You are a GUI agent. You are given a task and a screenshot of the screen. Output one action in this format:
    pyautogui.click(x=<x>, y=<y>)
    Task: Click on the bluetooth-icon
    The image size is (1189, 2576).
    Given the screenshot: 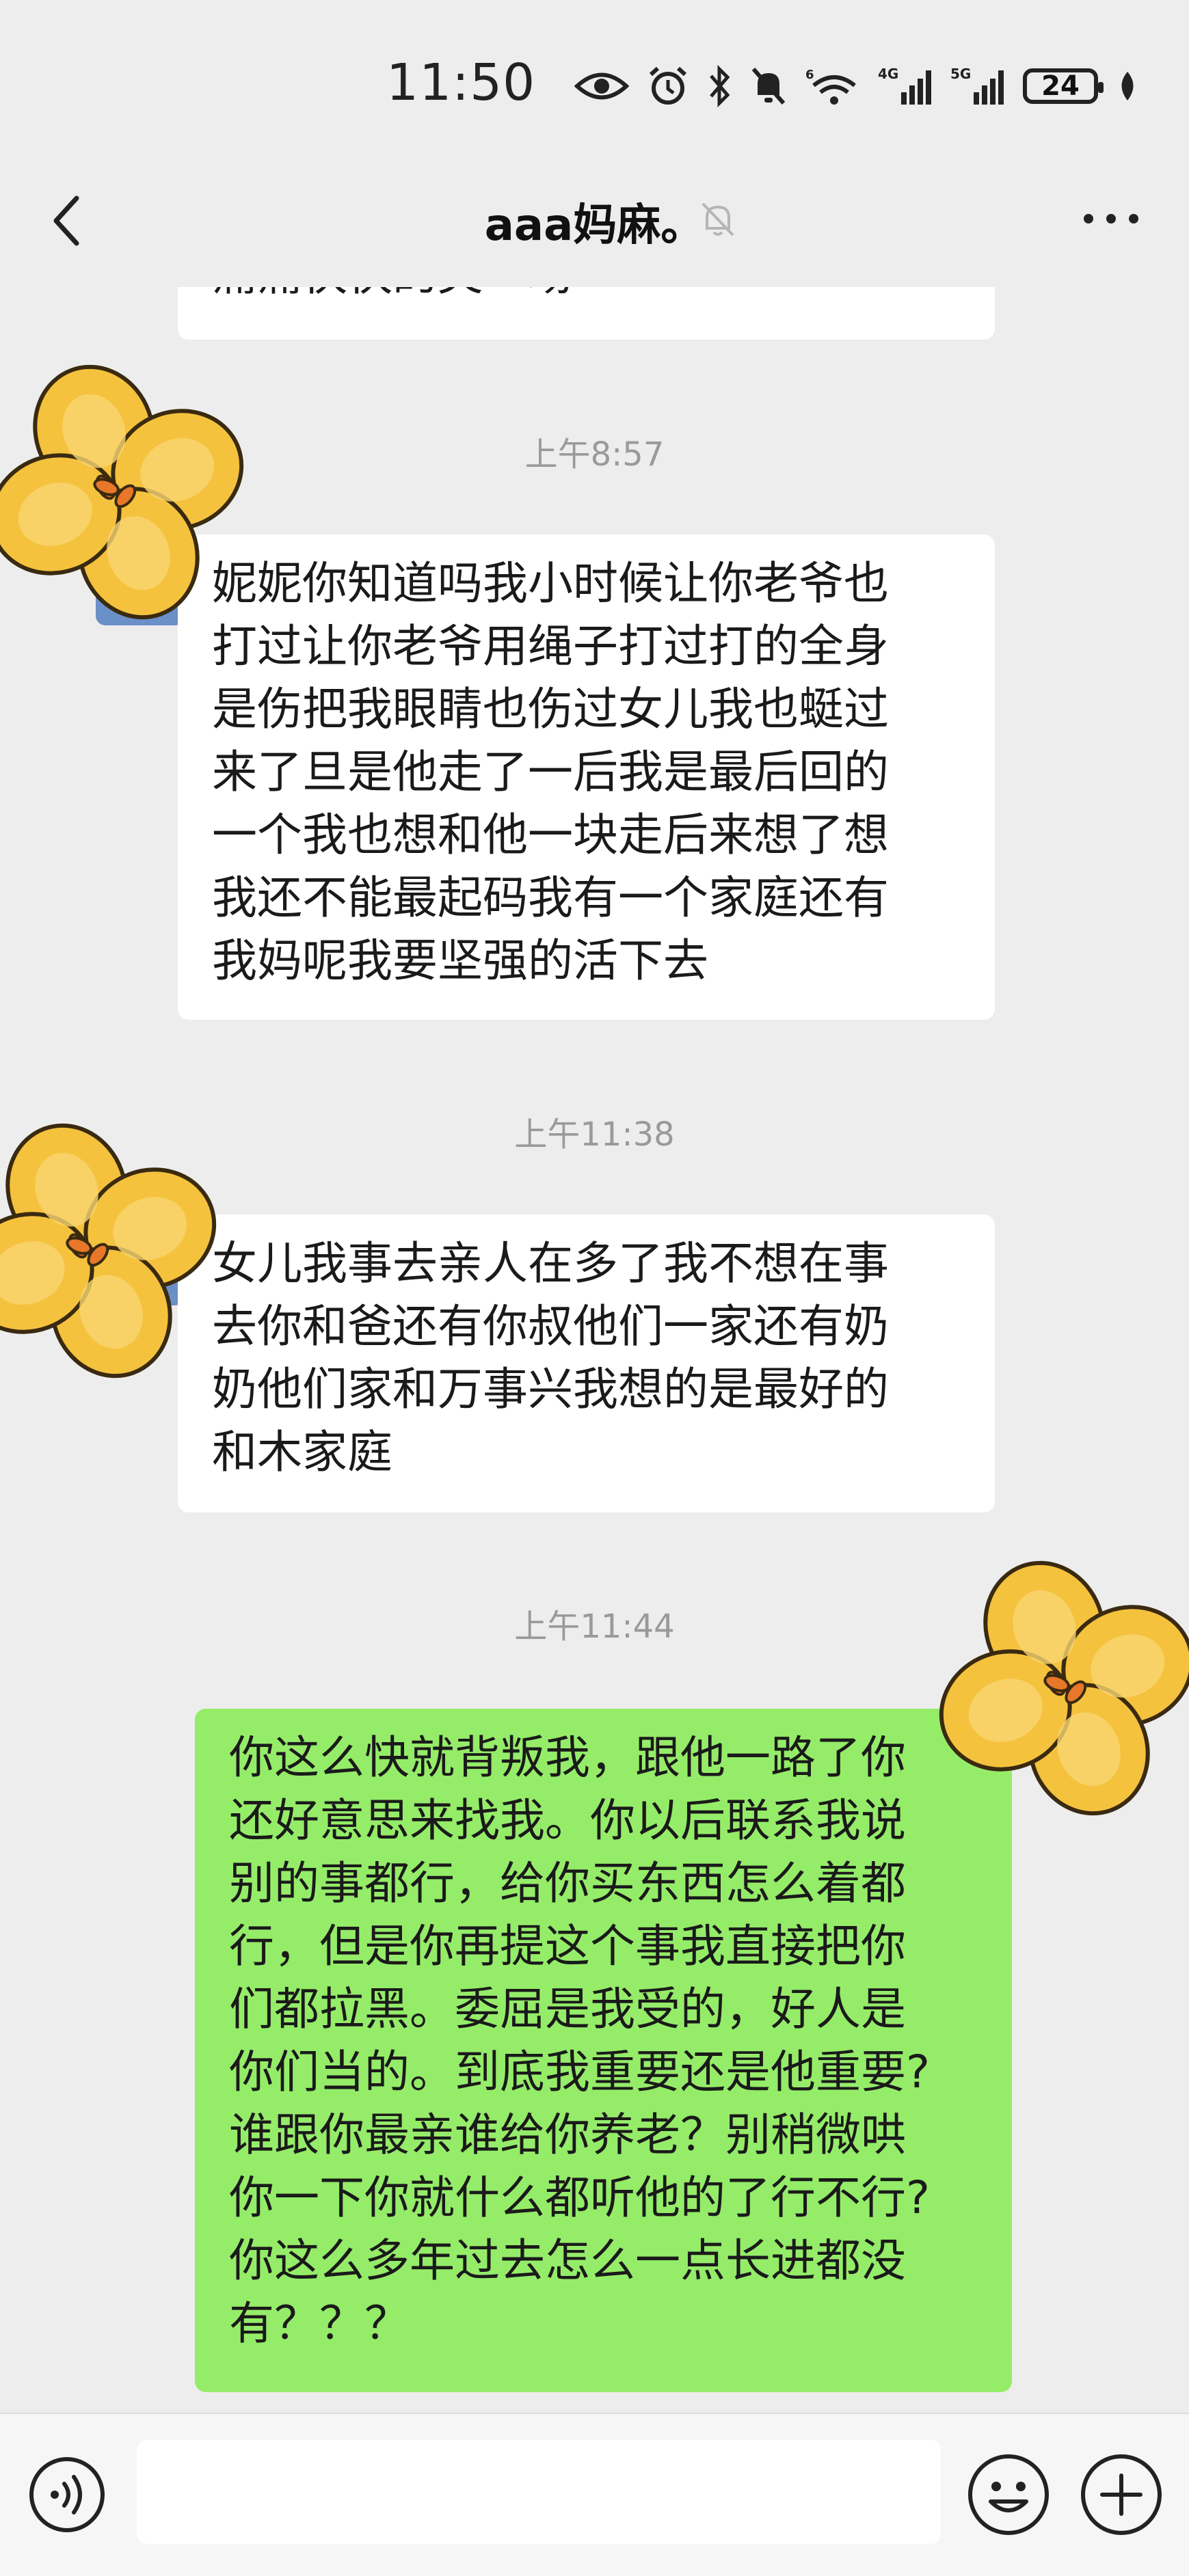 What is the action you would take?
    pyautogui.click(x=720, y=86)
    